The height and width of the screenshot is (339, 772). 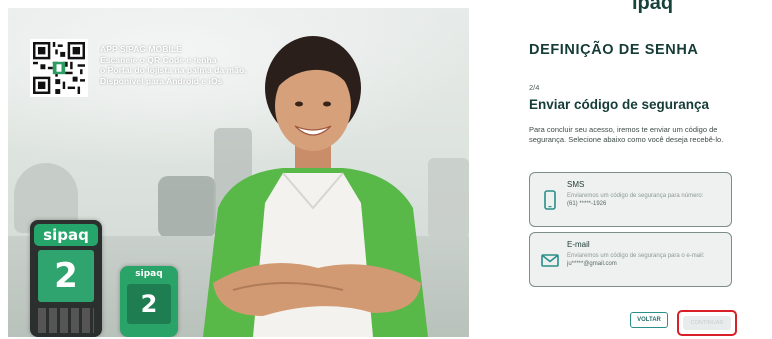 I want to click on small-terminal-brand: sipaq, so click(x=149, y=274).